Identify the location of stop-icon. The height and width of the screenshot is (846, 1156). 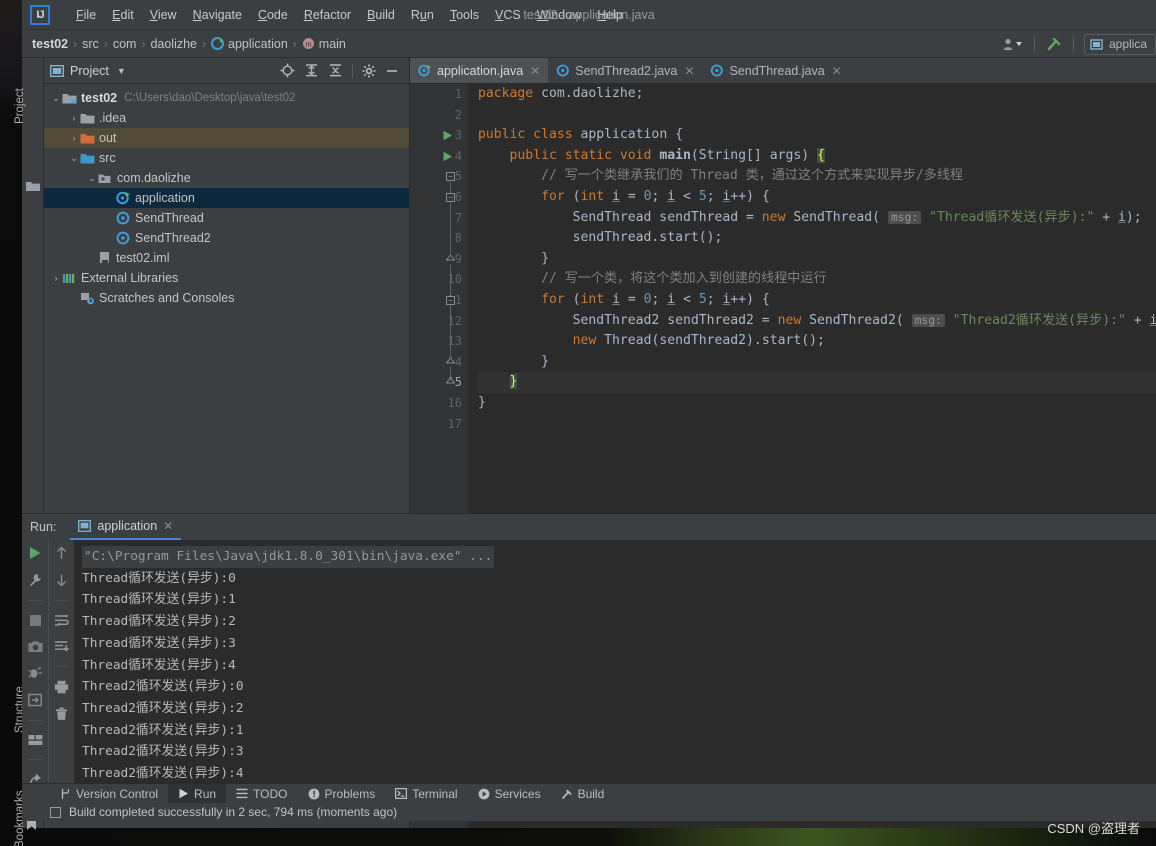
(35, 620).